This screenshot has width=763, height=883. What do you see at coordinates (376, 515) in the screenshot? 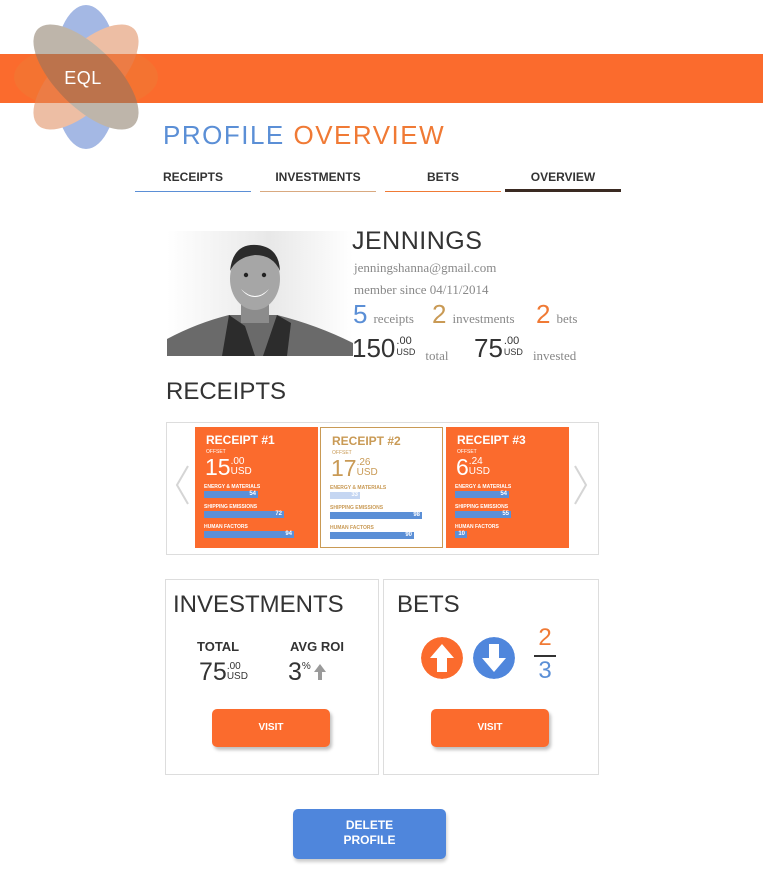
I see `shipping-bar: 98` at bounding box center [376, 515].